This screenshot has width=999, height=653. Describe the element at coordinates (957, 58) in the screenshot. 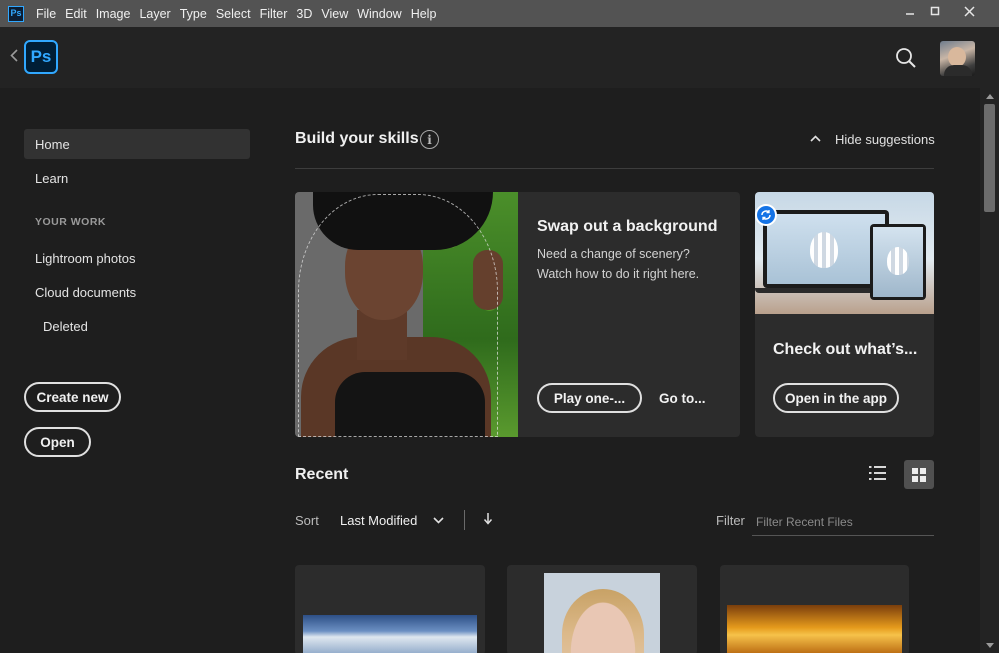

I see `avatar` at that location.